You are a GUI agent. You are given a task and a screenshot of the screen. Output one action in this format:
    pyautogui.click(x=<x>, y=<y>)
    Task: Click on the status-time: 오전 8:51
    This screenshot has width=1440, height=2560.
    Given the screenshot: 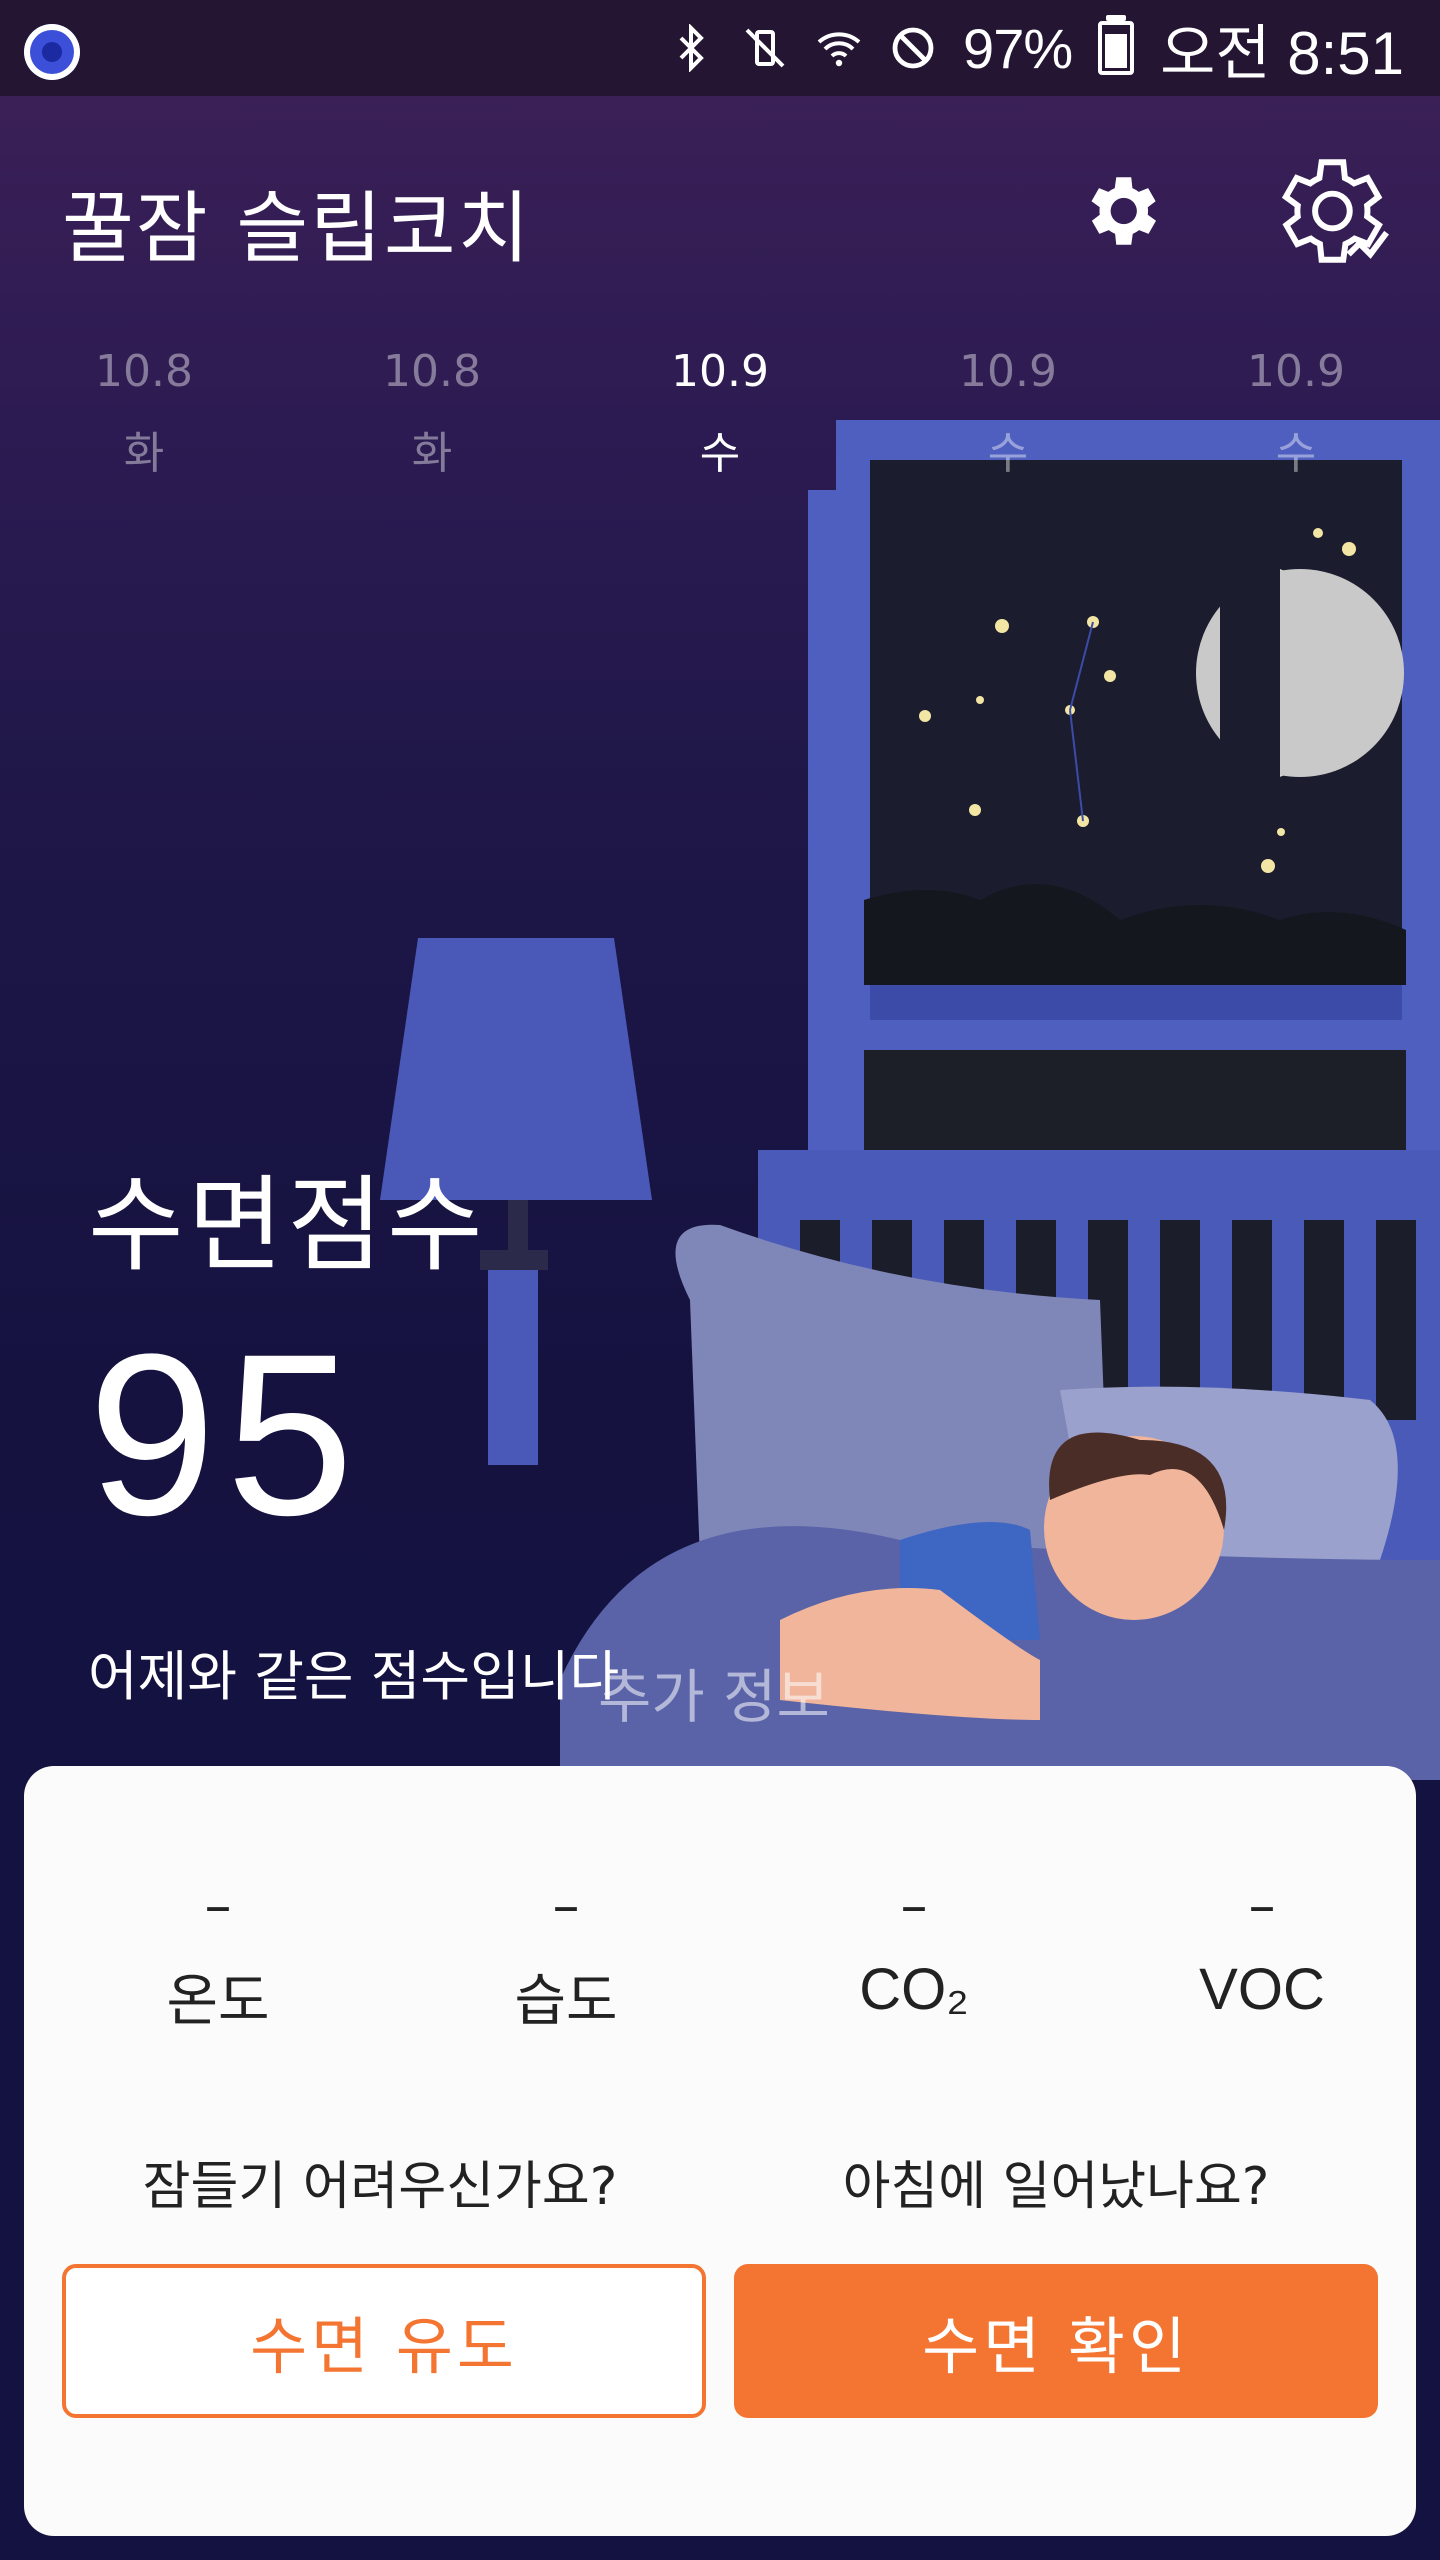 What is the action you would take?
    pyautogui.click(x=1282, y=53)
    